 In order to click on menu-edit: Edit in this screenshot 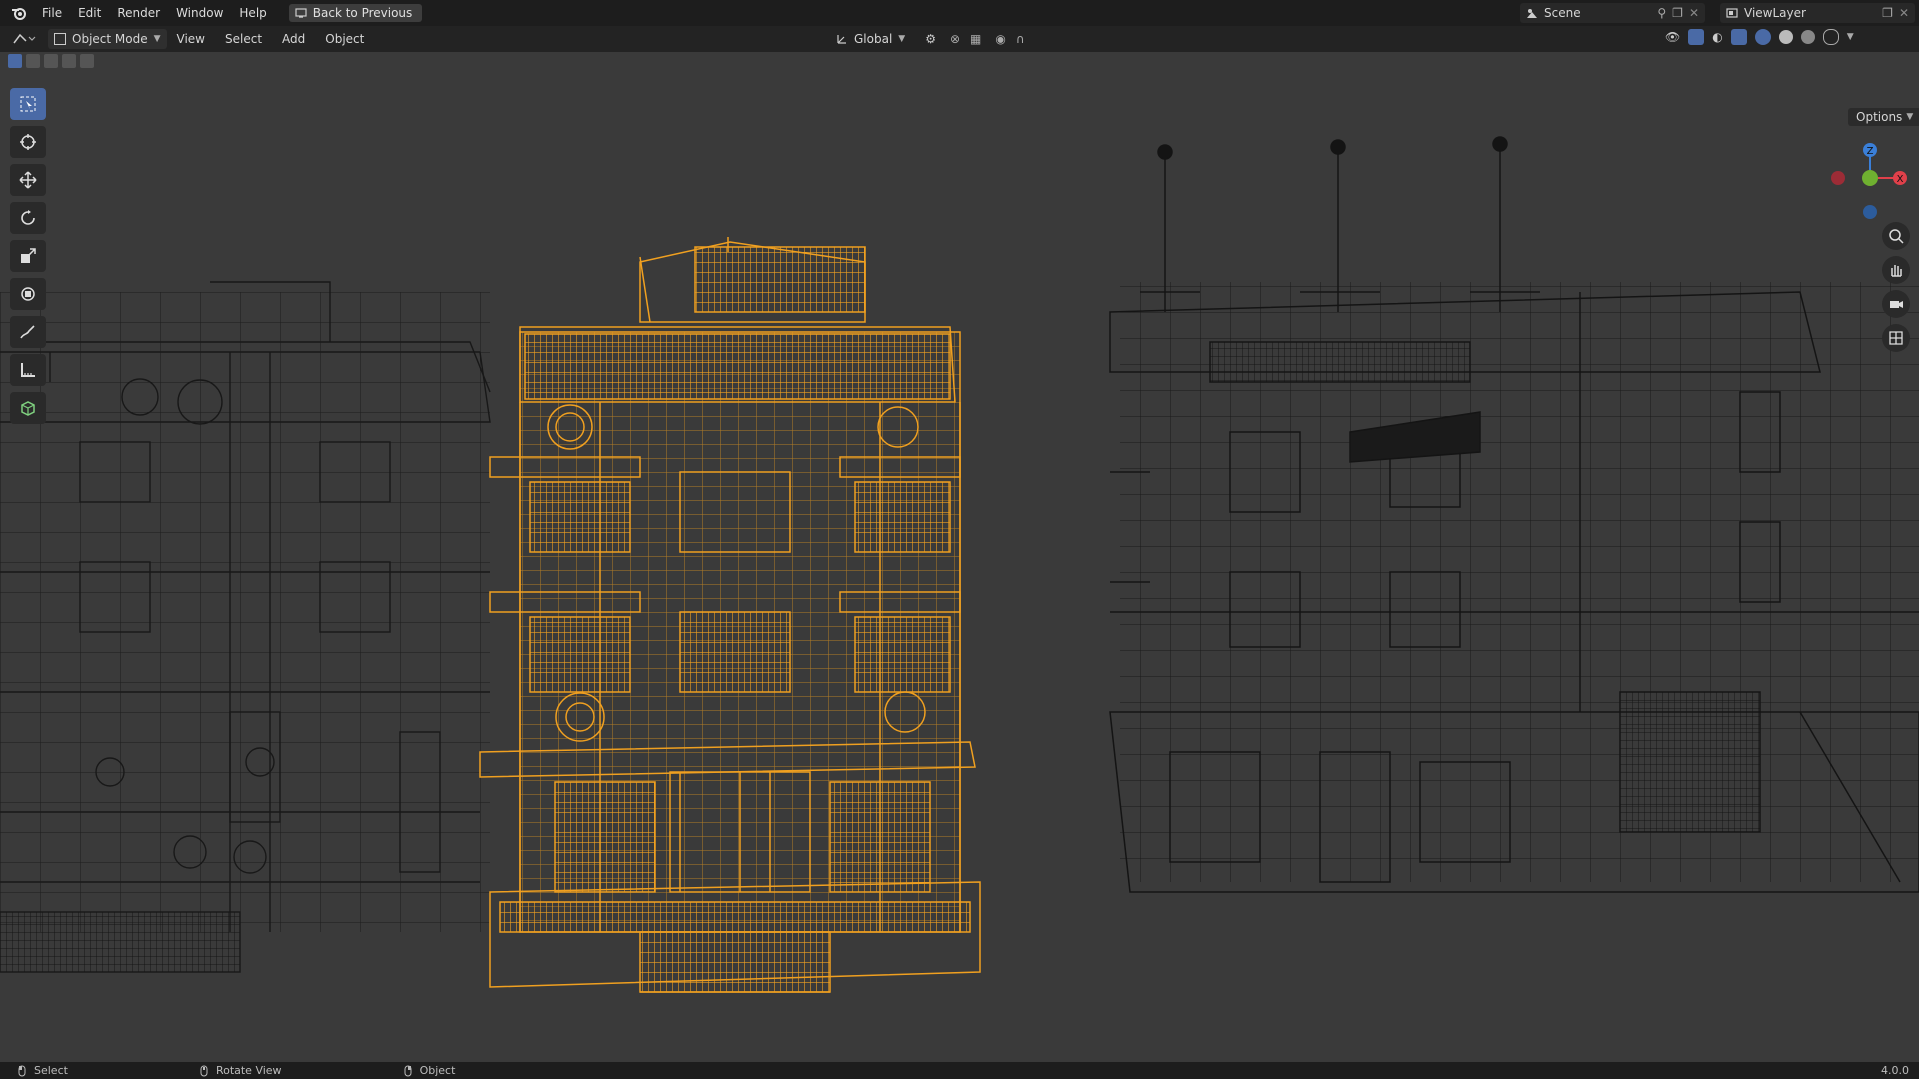, I will do `click(89, 13)`.